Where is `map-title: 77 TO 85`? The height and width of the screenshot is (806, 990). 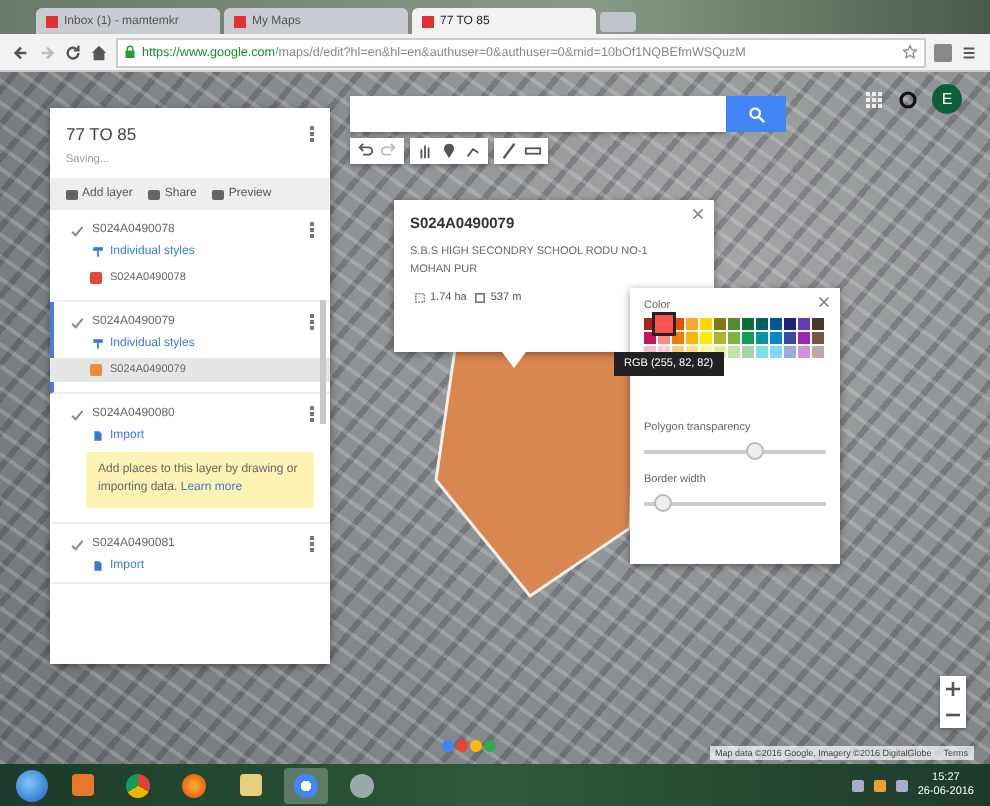 map-title: 77 TO 85 is located at coordinates (190, 134).